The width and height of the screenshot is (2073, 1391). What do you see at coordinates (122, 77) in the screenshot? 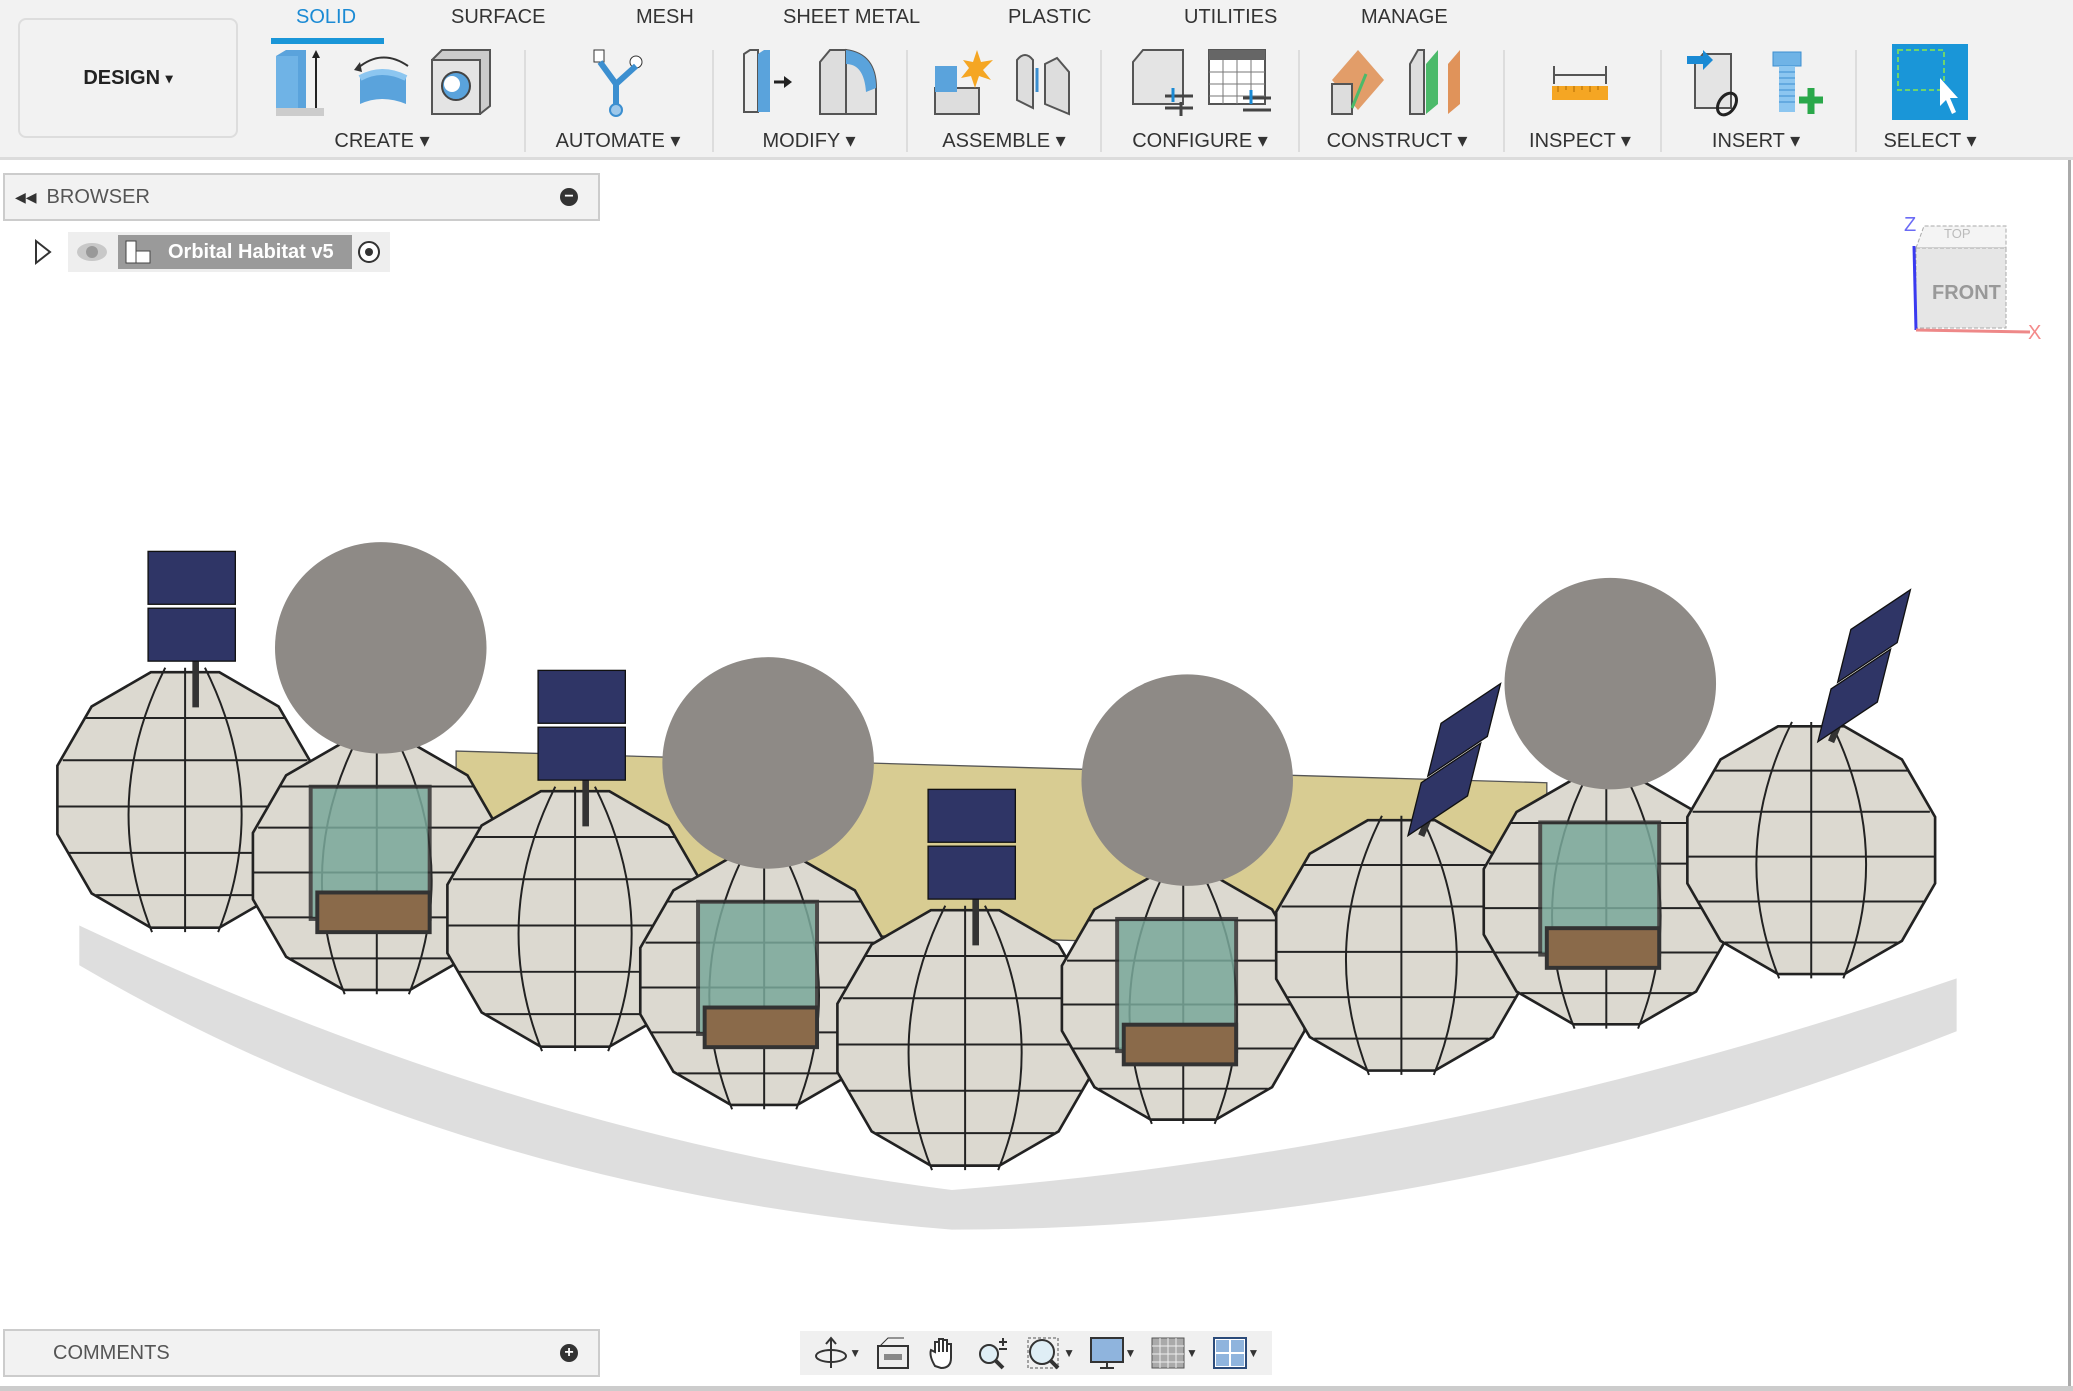
I see `design-label: DESIGN` at bounding box center [122, 77].